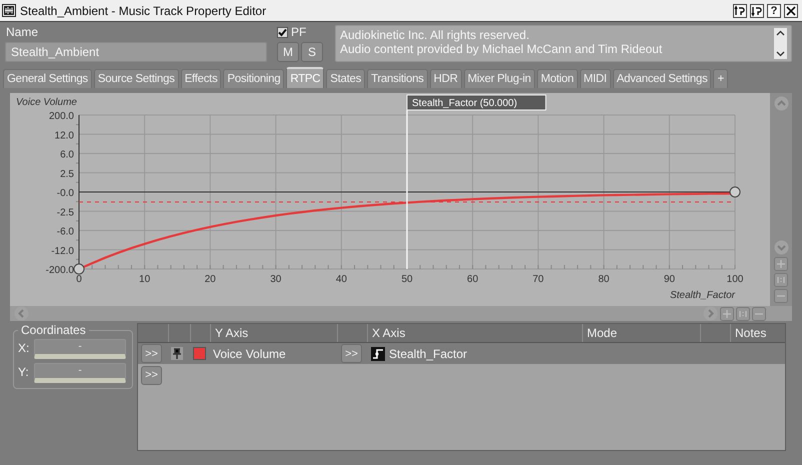  What do you see at coordinates (64, 136) in the screenshot?
I see `y-tick-label: 12.0` at bounding box center [64, 136].